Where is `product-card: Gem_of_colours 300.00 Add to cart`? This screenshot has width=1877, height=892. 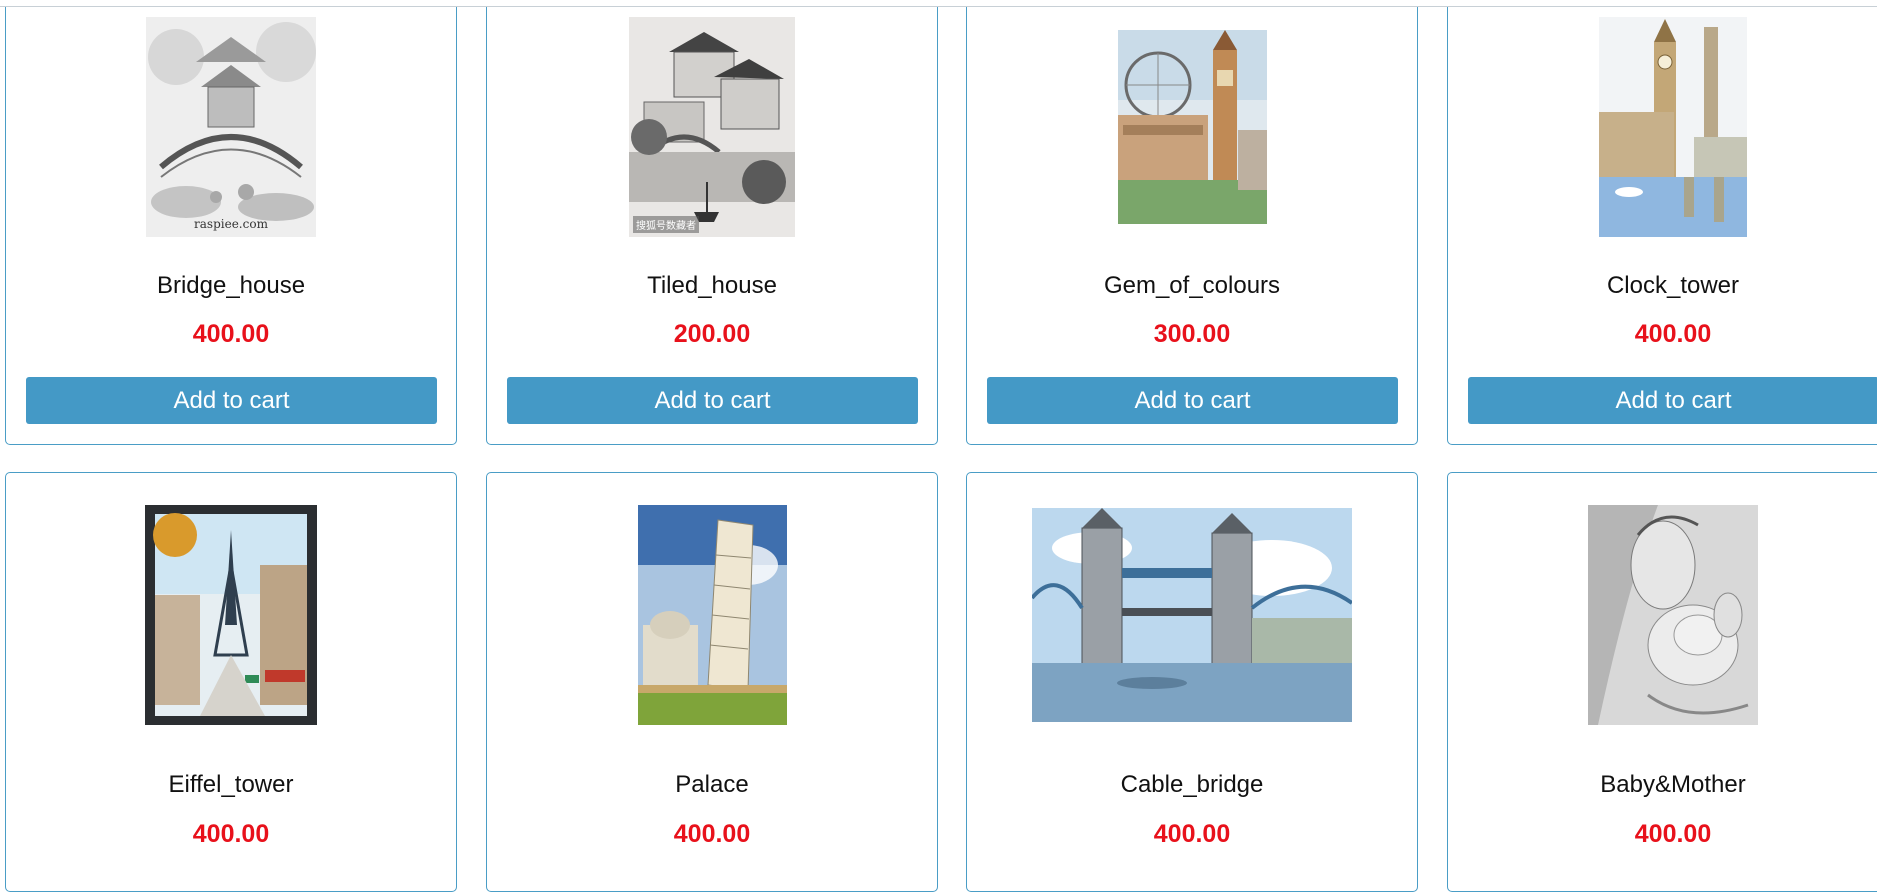 product-card: Gem_of_colours 300.00 Add to cart is located at coordinates (1192, 226).